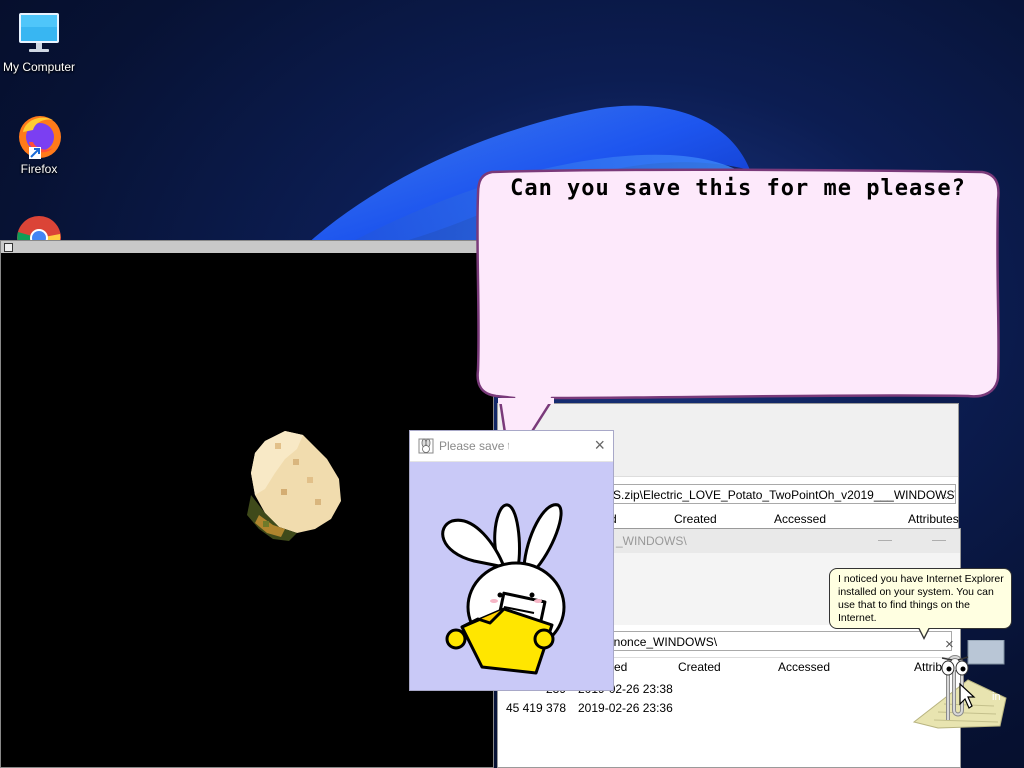  I want to click on bunny-app-icon, so click(426, 446).